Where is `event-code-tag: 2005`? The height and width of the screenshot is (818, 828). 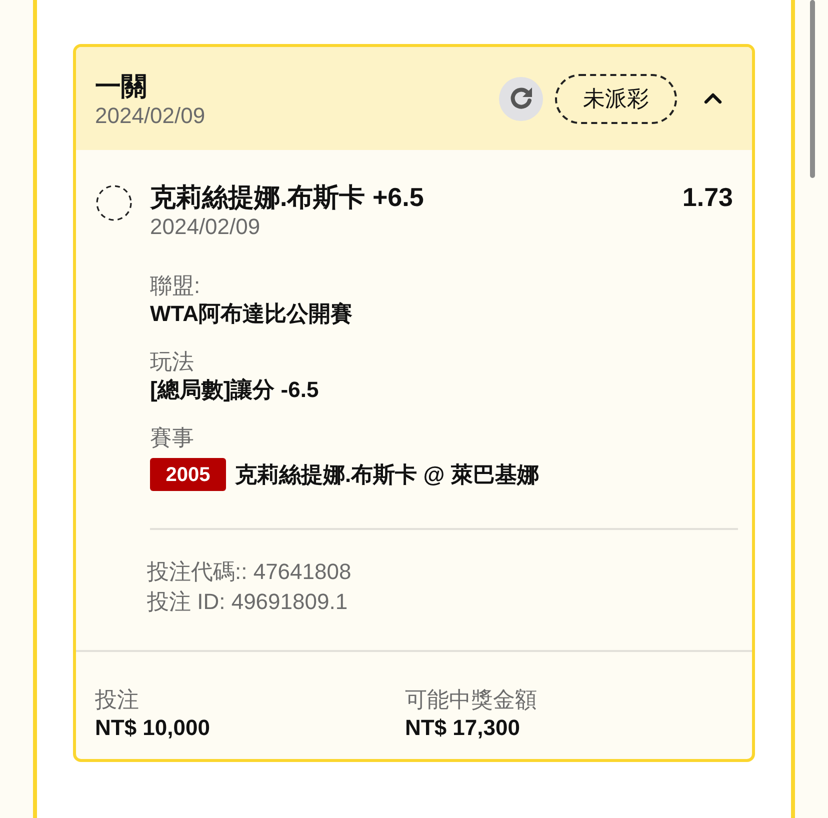 event-code-tag: 2005 is located at coordinates (188, 474).